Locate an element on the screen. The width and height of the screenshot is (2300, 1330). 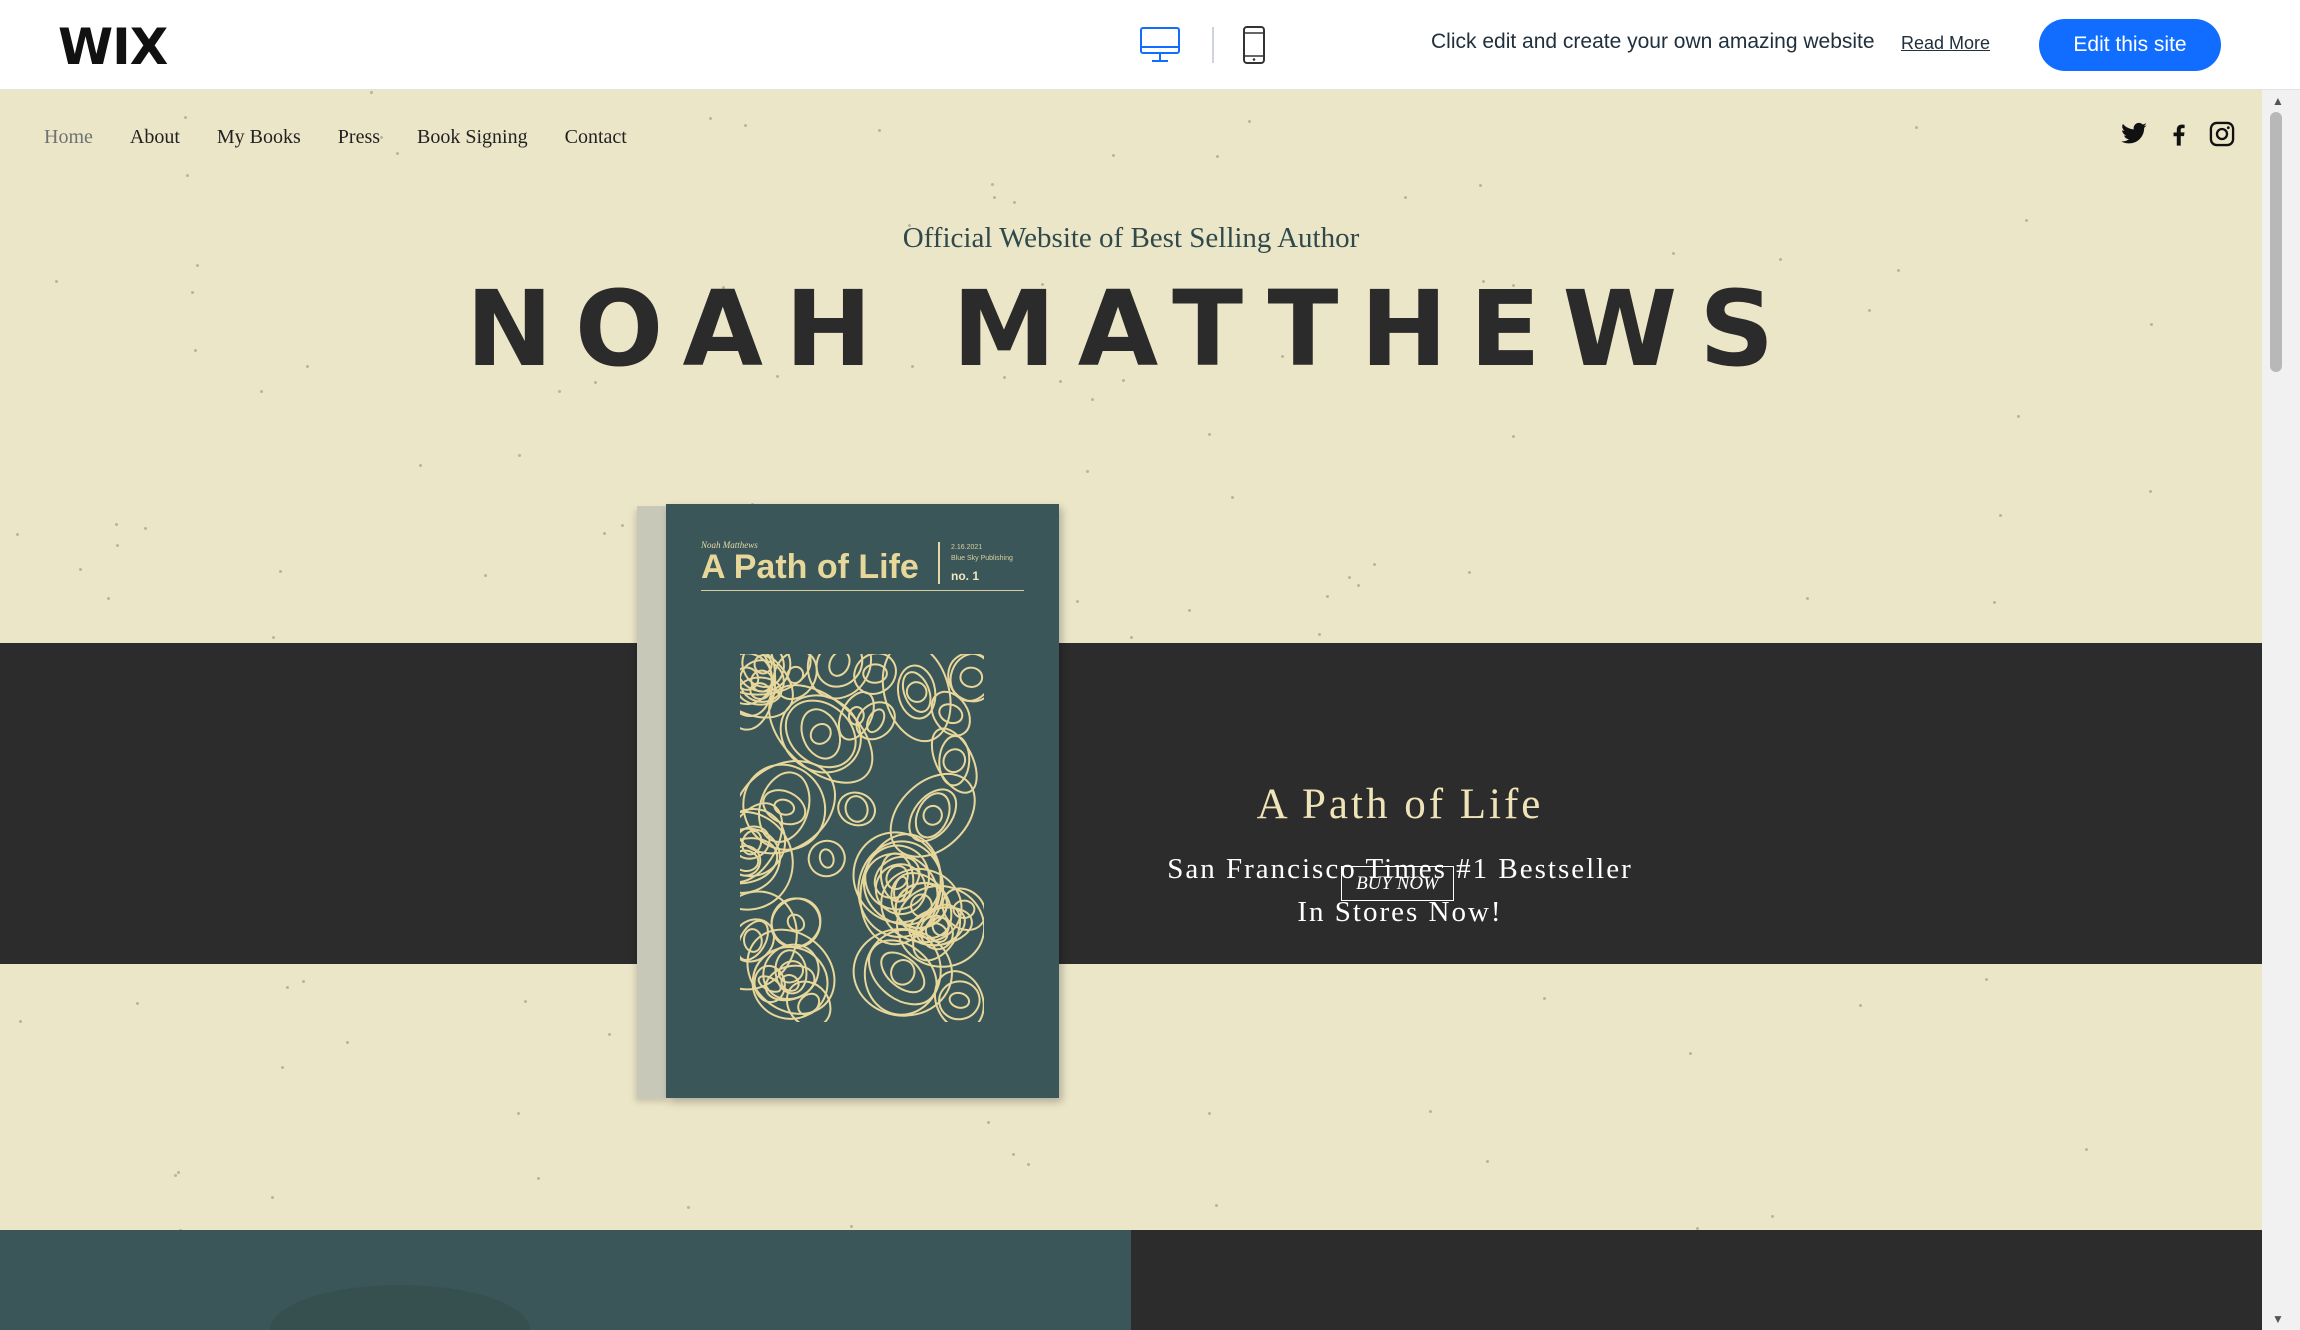
nav-item-home: Home is located at coordinates (68, 137).